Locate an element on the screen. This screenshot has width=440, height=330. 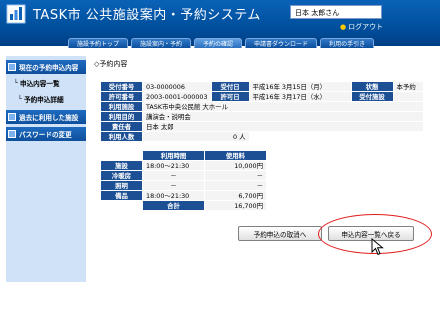
responsible-label: 責任者 is located at coordinates (121, 126).